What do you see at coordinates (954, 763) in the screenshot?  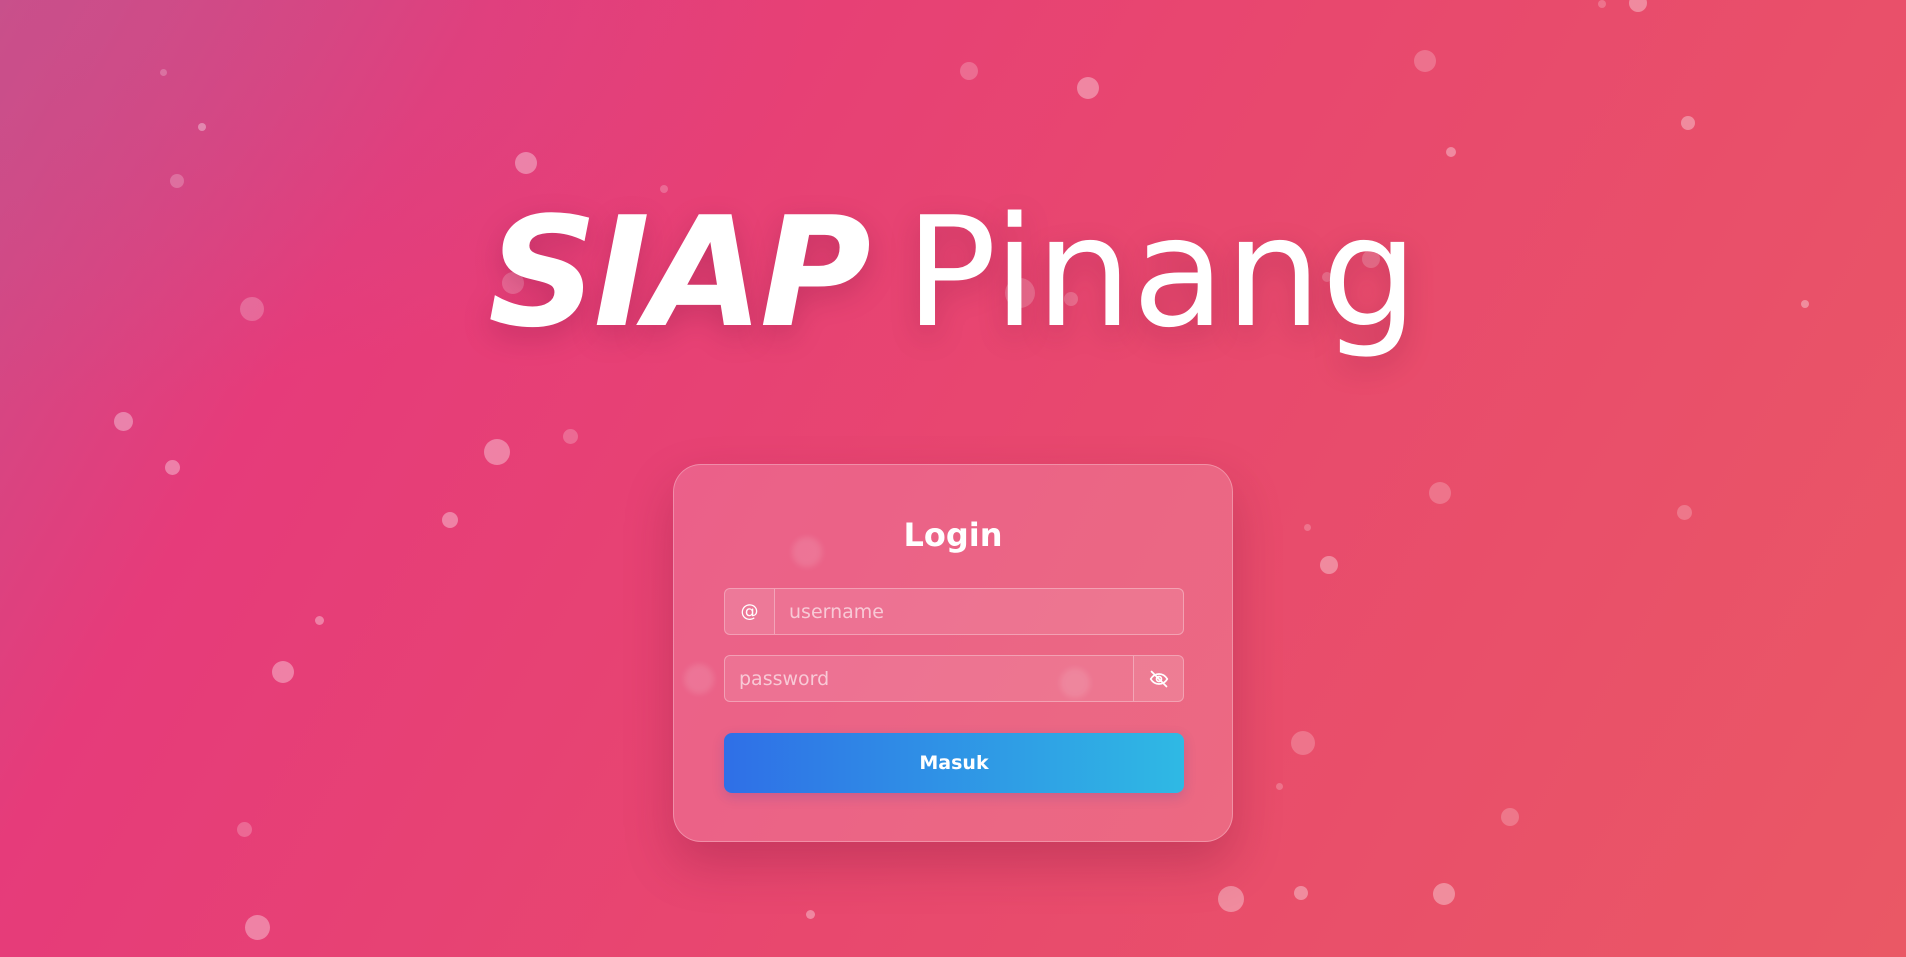 I see `submit-button: Masuk` at bounding box center [954, 763].